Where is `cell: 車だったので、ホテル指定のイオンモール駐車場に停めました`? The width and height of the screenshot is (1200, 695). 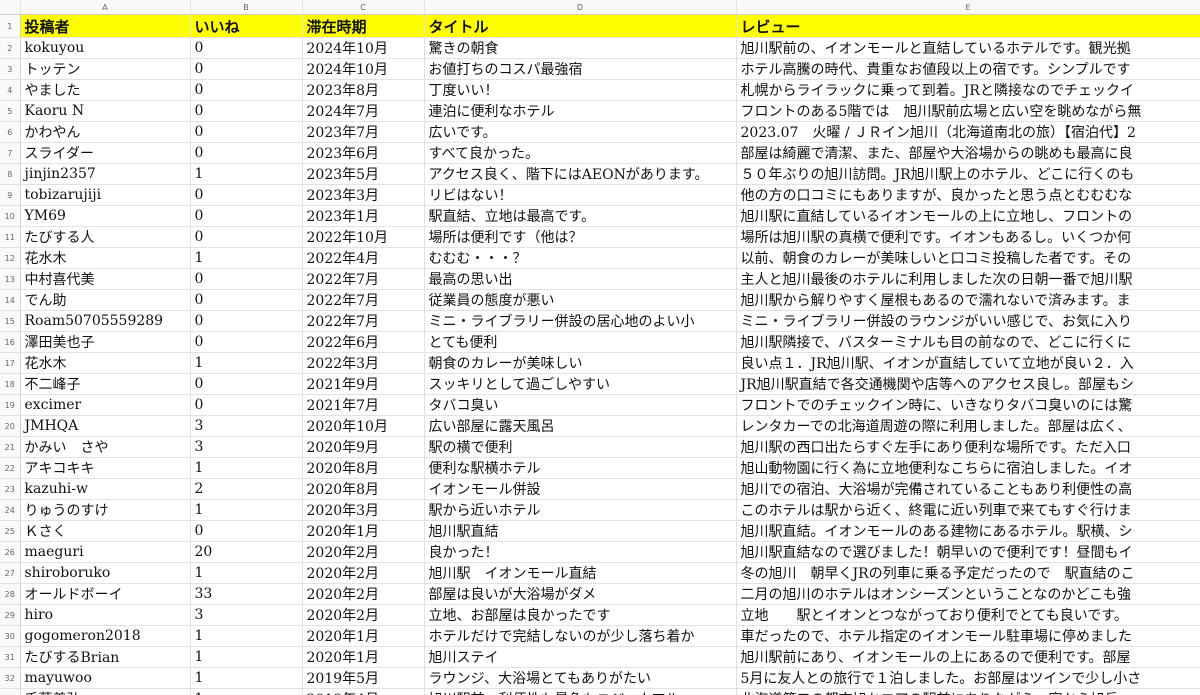 cell: 車だったので、ホテル指定のイオンモール駐車場に停めました is located at coordinates (968, 636).